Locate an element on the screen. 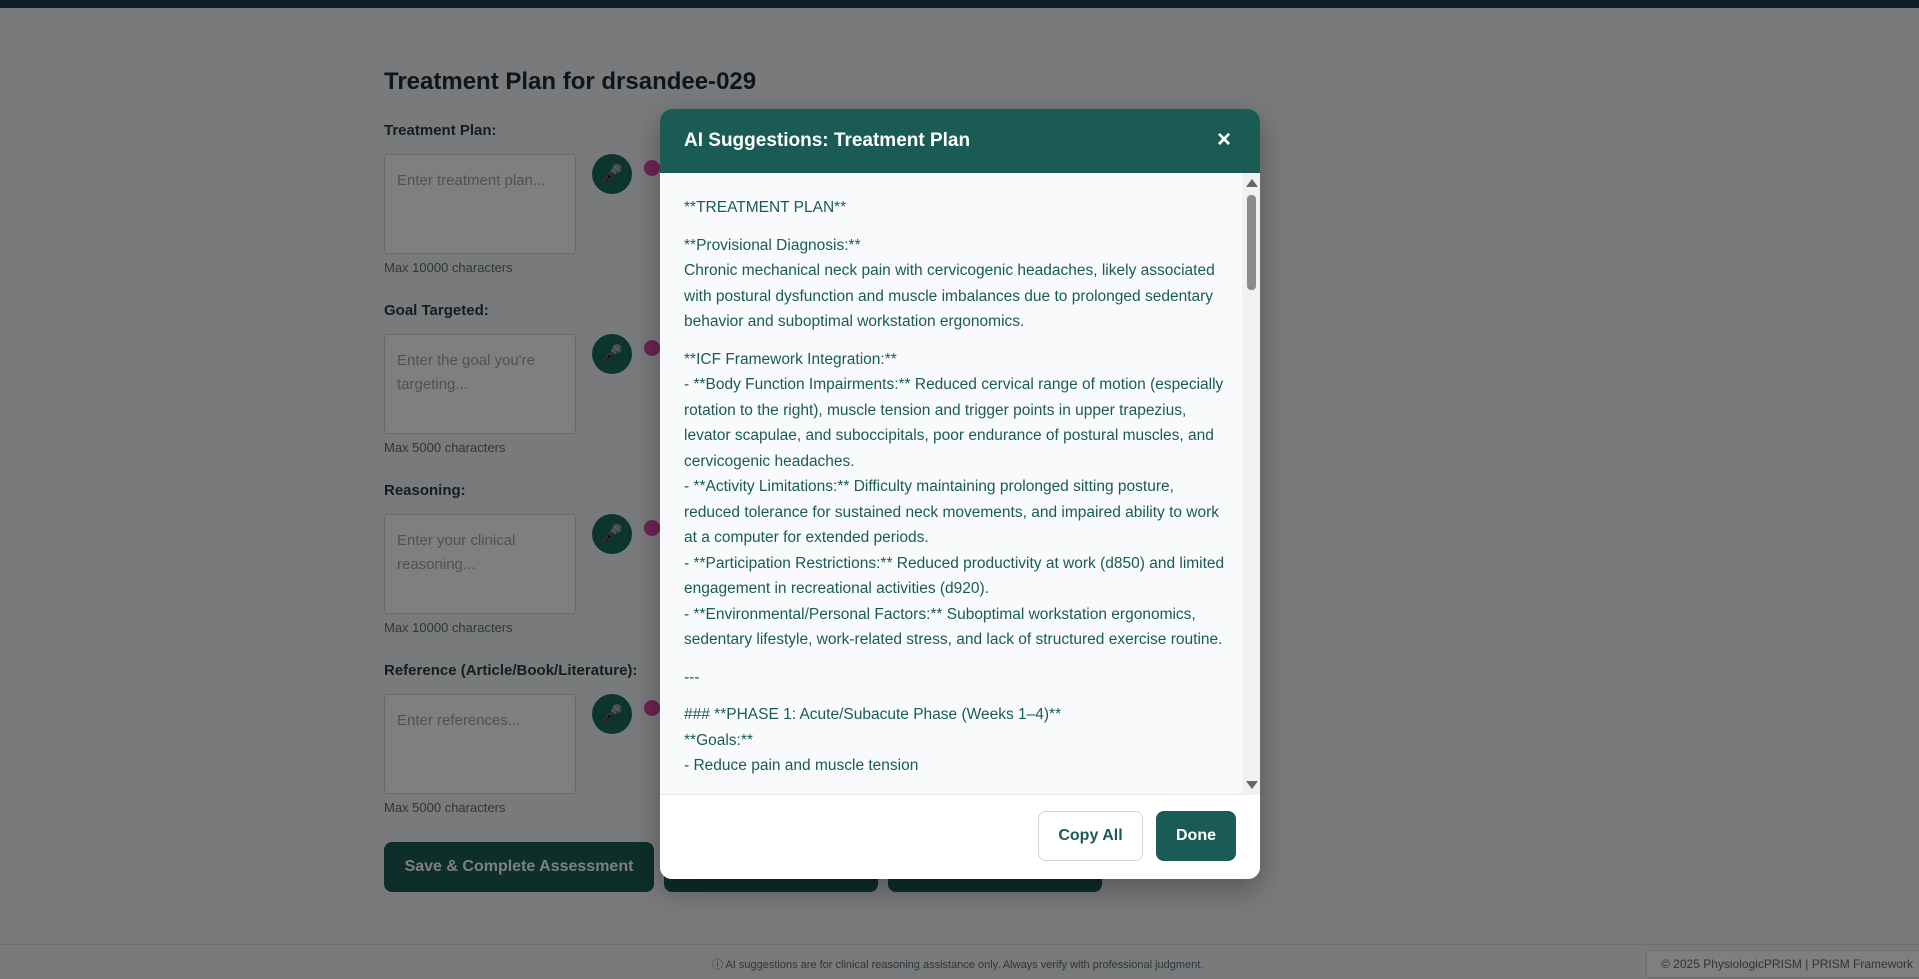 The image size is (1919, 979). copy-all-button: Copy All is located at coordinates (1090, 836).